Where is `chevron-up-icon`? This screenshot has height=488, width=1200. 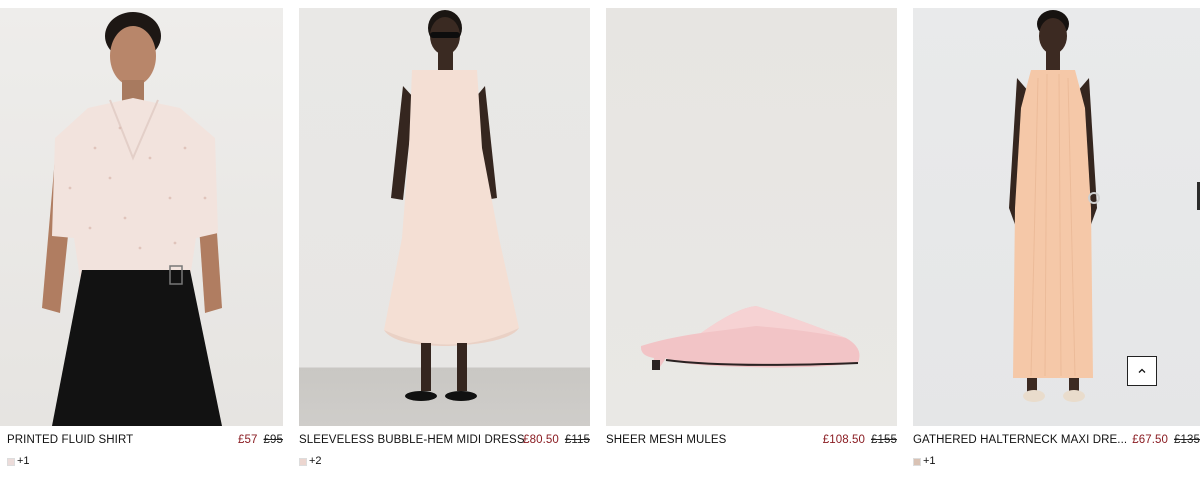 chevron-up-icon is located at coordinates (1142, 370).